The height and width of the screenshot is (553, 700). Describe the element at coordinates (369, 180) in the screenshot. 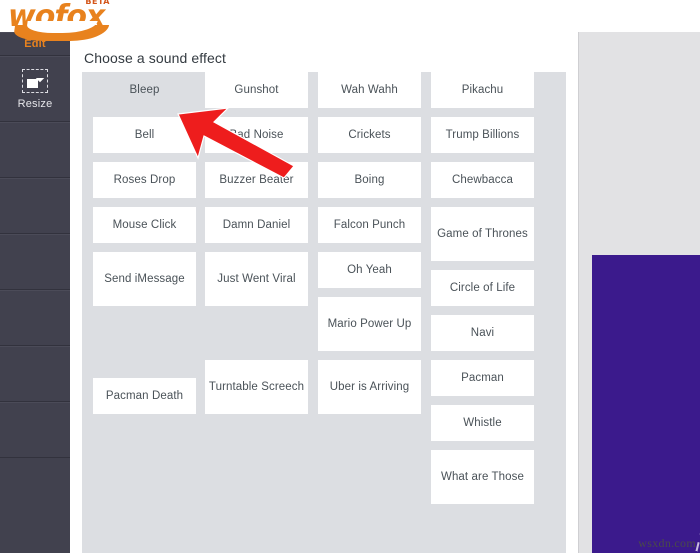

I see `sfx-button: Boing` at that location.